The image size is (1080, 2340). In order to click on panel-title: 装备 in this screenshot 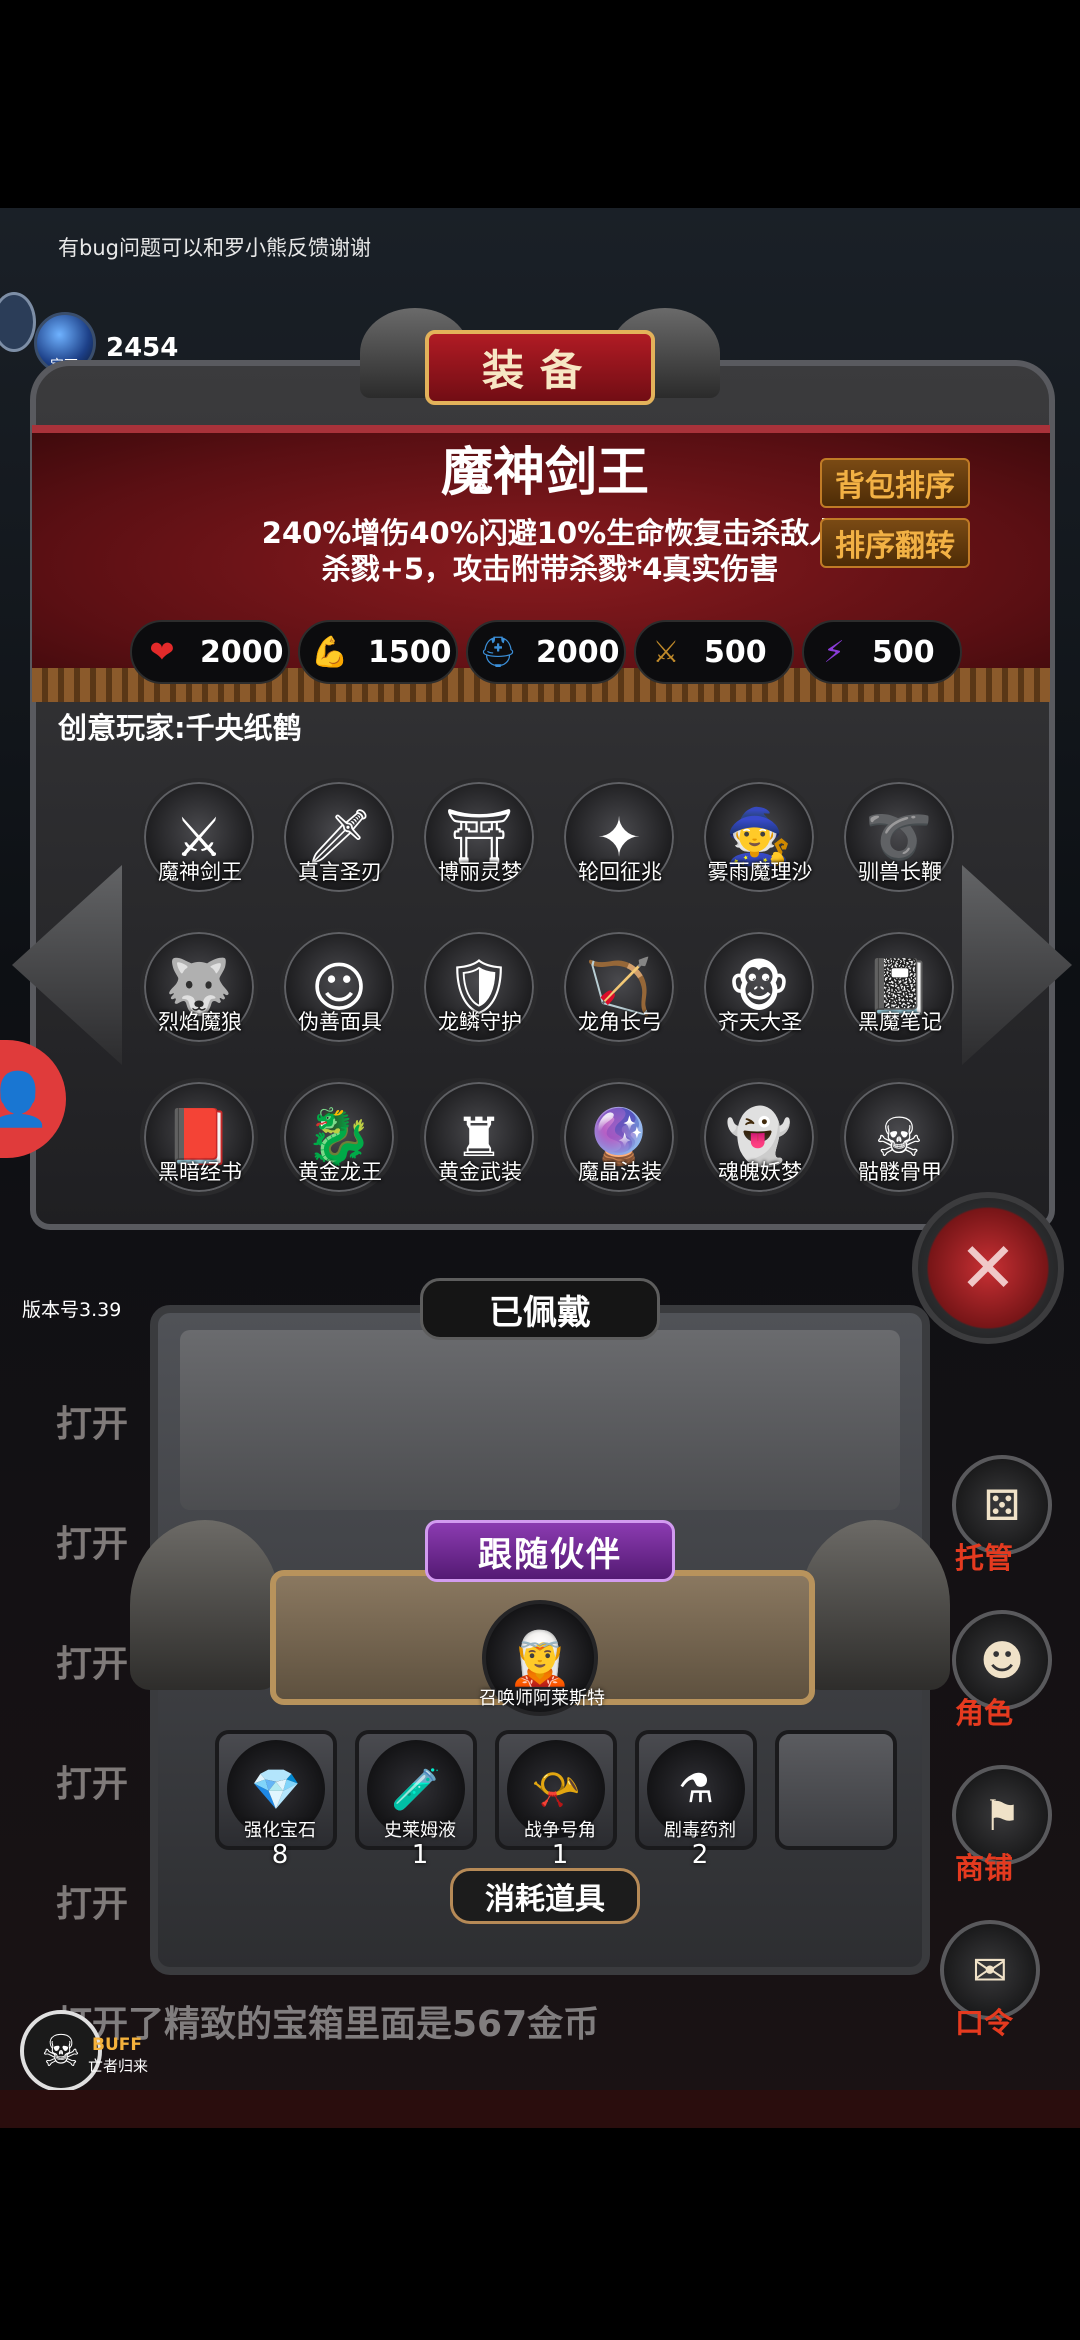, I will do `click(540, 367)`.